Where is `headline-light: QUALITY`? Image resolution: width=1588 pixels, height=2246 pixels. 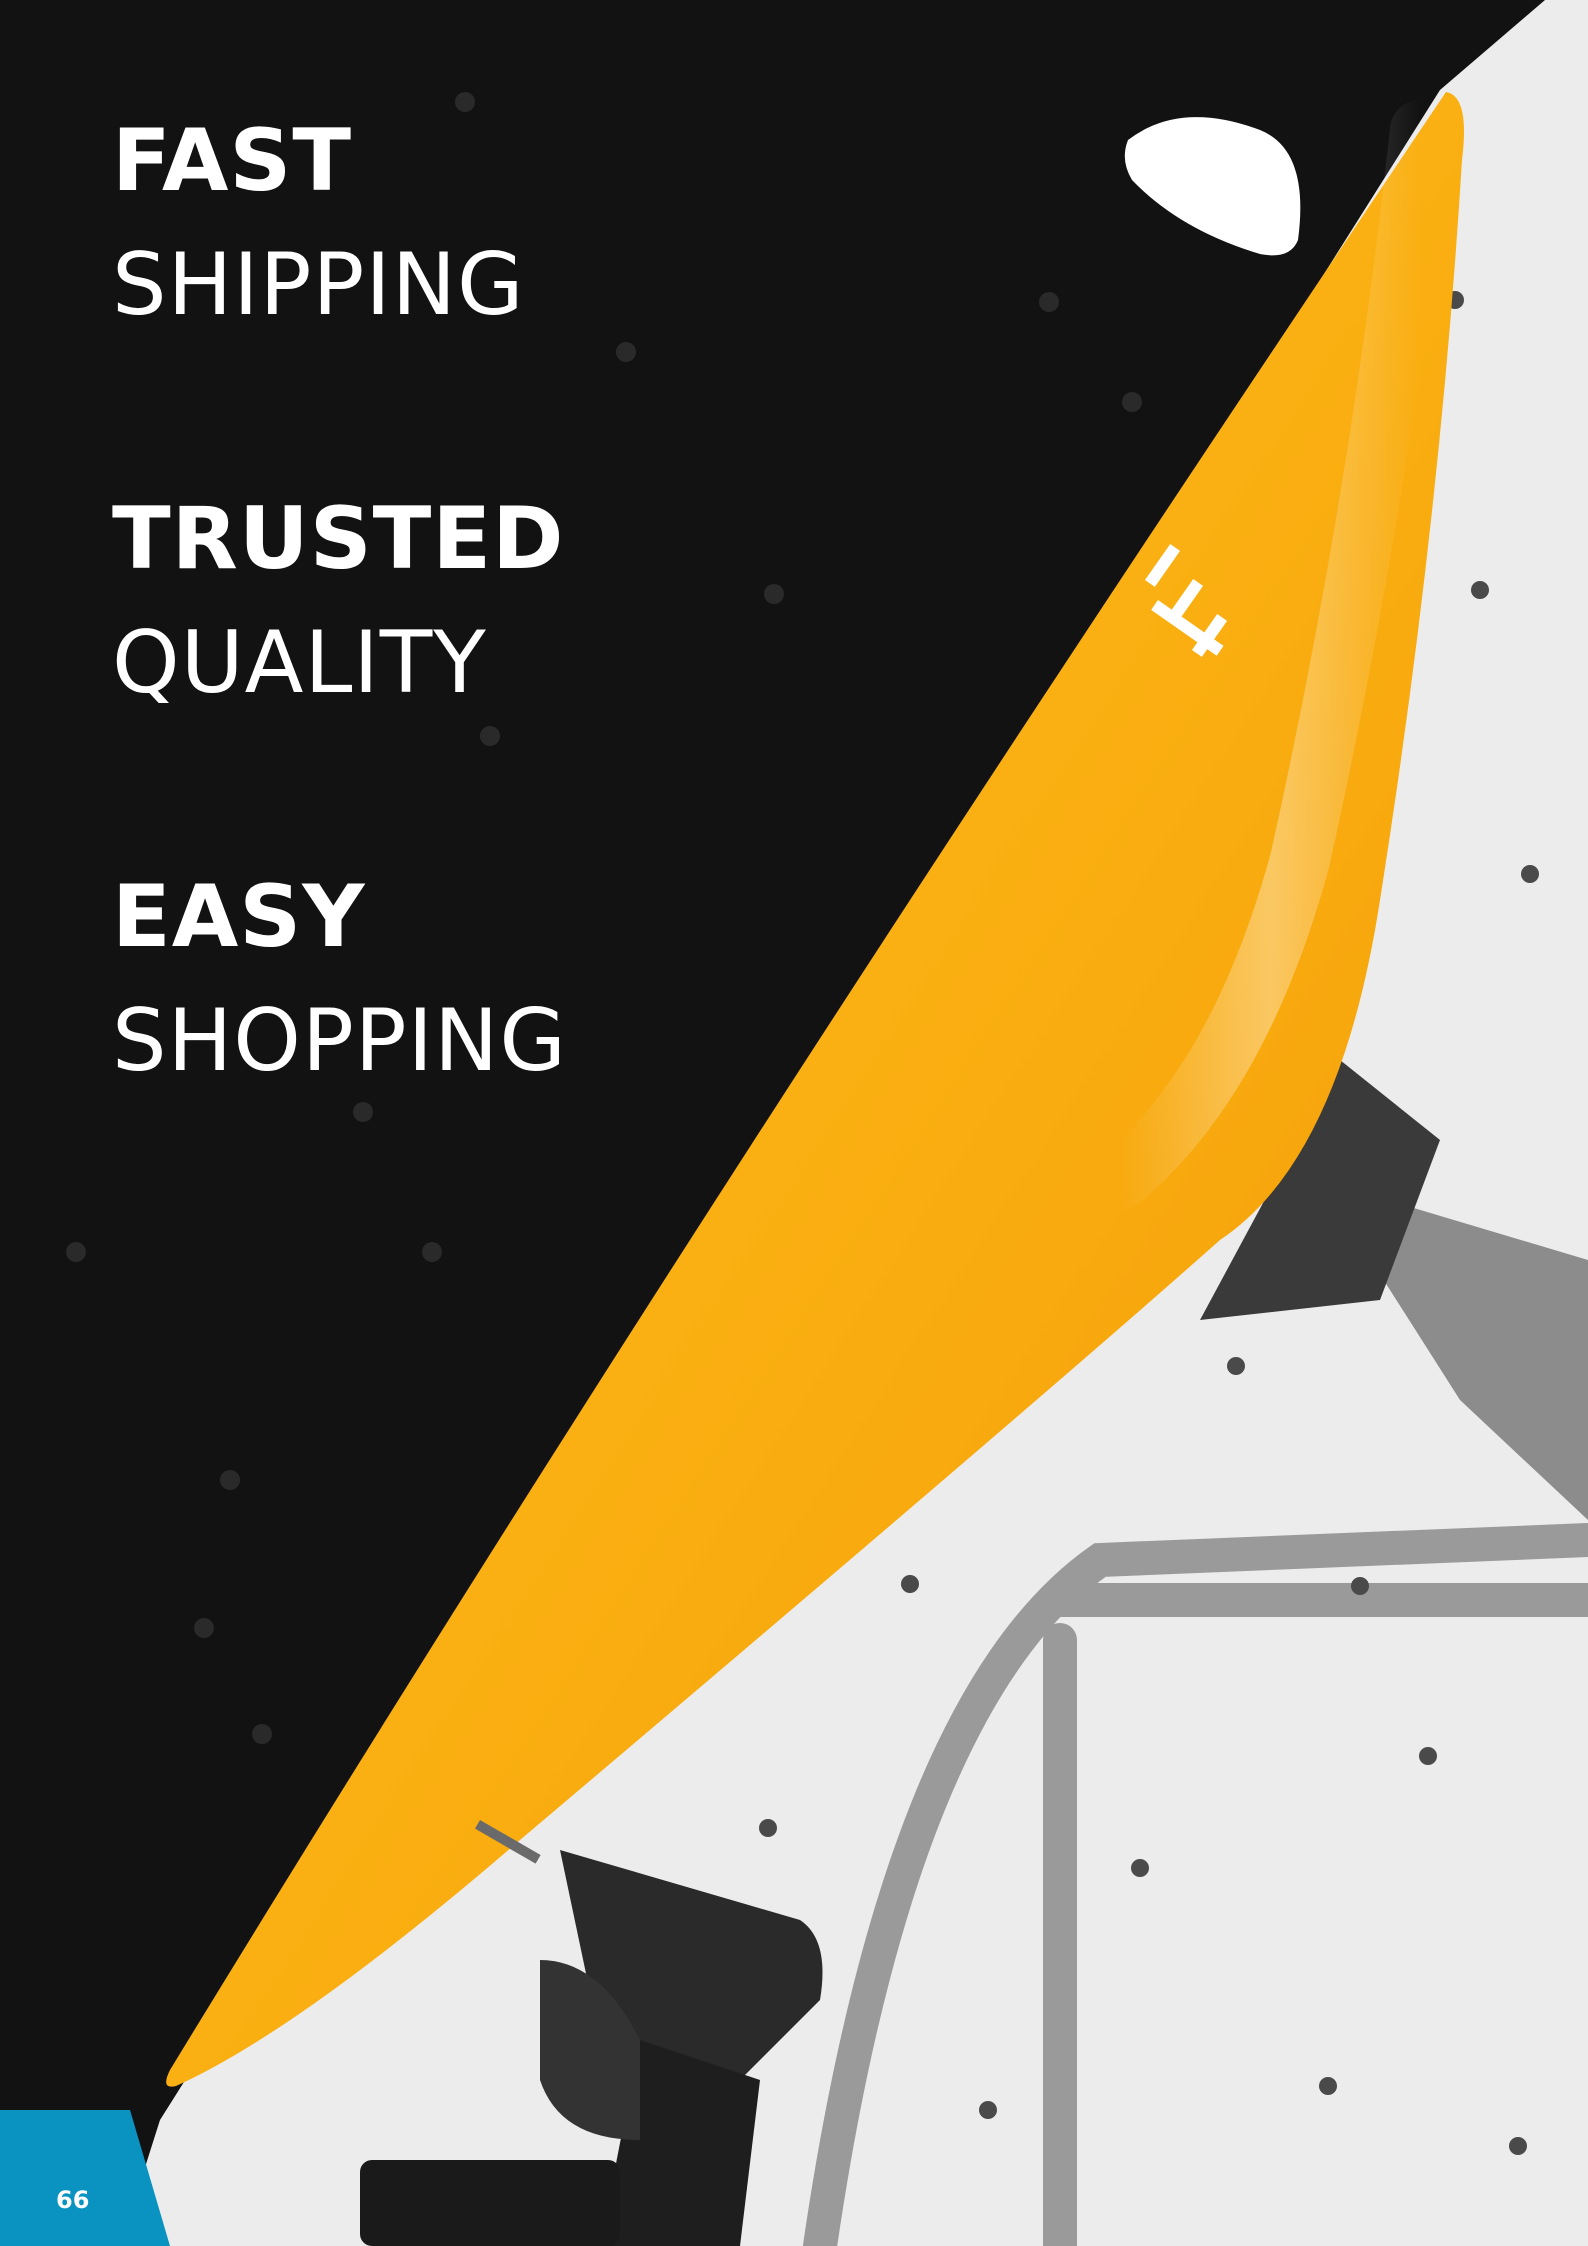
headline-light: QUALITY is located at coordinates (299, 663).